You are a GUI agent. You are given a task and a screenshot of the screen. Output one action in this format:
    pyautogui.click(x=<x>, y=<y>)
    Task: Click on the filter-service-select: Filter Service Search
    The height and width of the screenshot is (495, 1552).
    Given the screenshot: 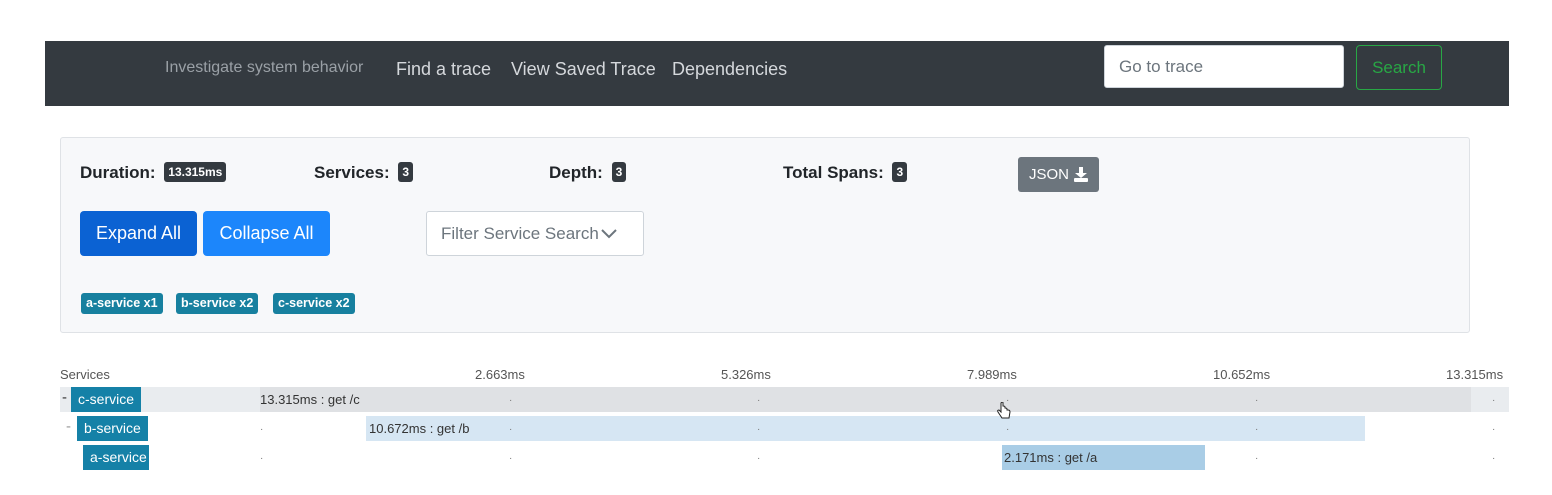 What is the action you would take?
    pyautogui.click(x=535, y=233)
    